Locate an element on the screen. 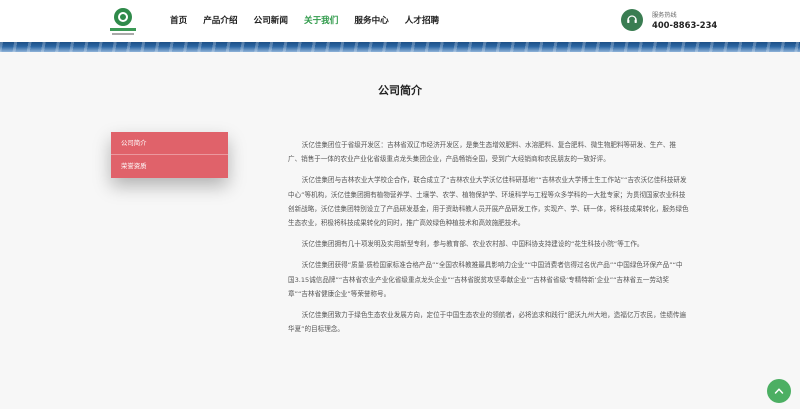 The image size is (800, 409). nav-item-news: 公司新闻 is located at coordinates (271, 22).